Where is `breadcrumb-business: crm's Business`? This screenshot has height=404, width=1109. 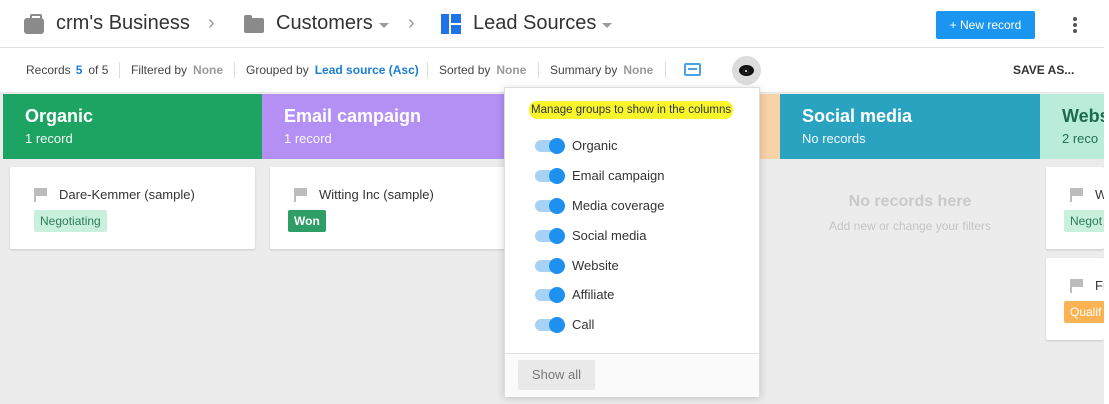
breadcrumb-business: crm's Business is located at coordinates (107, 23).